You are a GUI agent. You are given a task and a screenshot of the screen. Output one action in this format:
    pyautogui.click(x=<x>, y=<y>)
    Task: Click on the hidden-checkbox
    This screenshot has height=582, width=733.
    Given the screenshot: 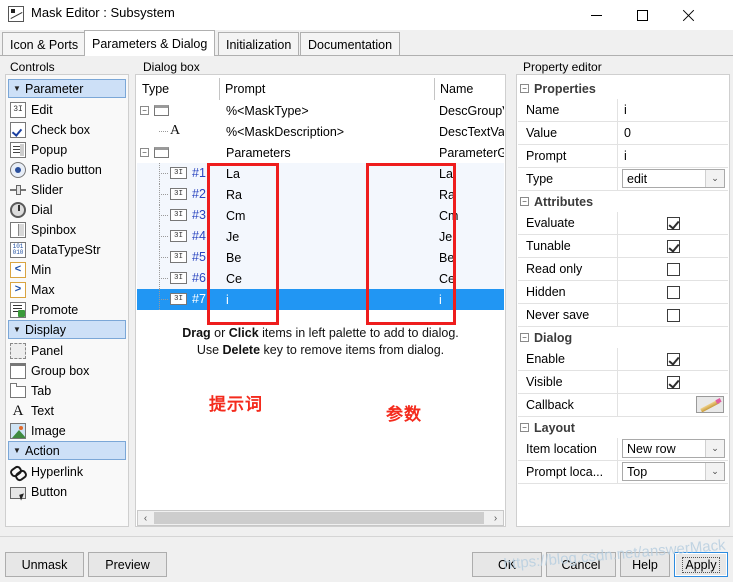 What is the action you would take?
    pyautogui.click(x=673, y=292)
    